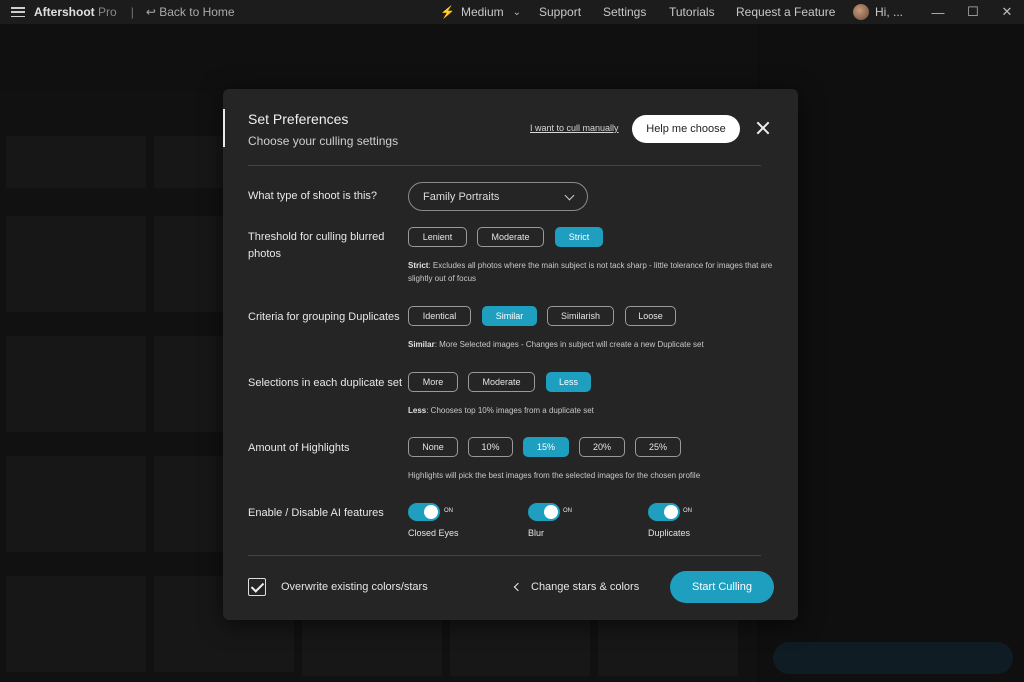  I want to click on blur-toggle, so click(544, 512).